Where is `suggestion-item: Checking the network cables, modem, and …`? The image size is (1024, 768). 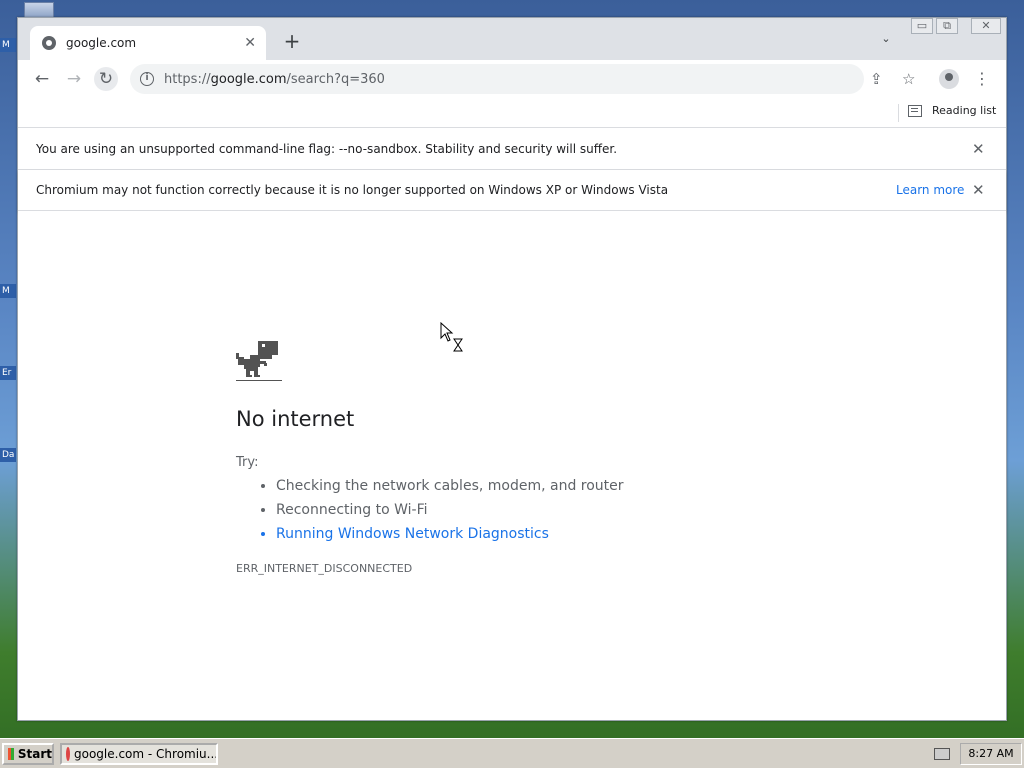 suggestion-item: Checking the network cables, modem, and … is located at coordinates (450, 486).